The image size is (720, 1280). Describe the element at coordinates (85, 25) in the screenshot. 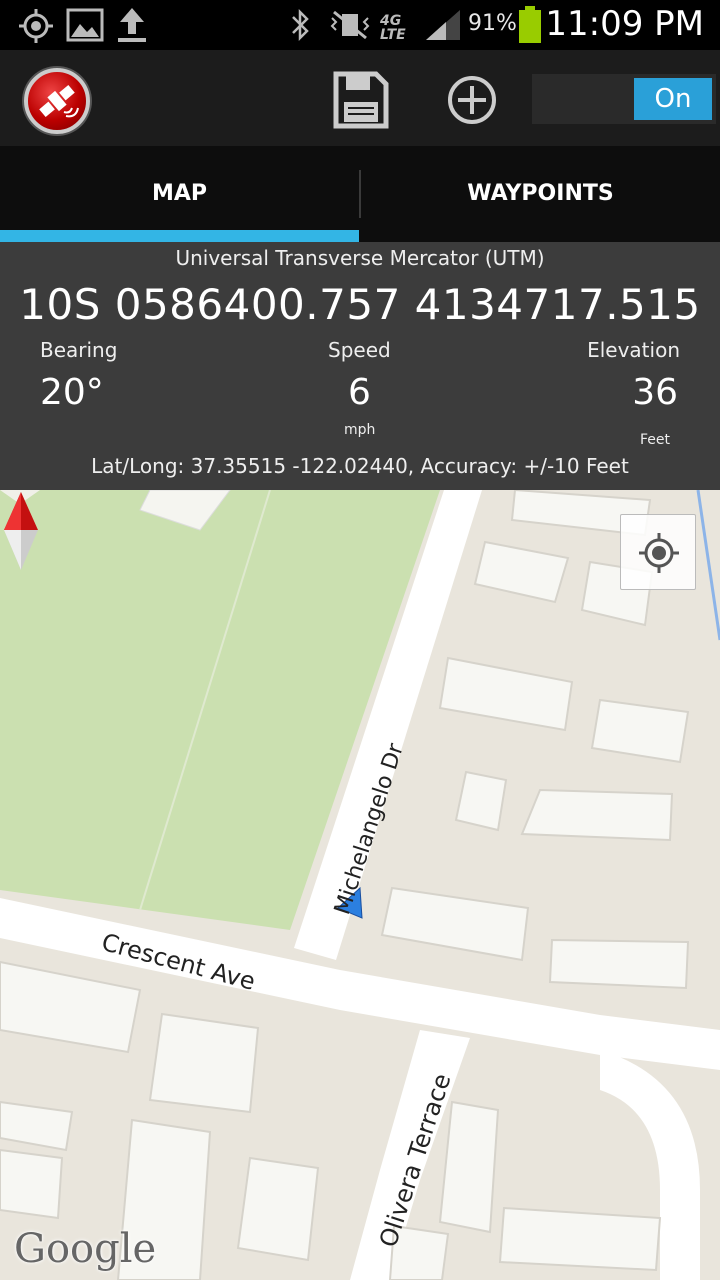

I see `image-icon` at that location.